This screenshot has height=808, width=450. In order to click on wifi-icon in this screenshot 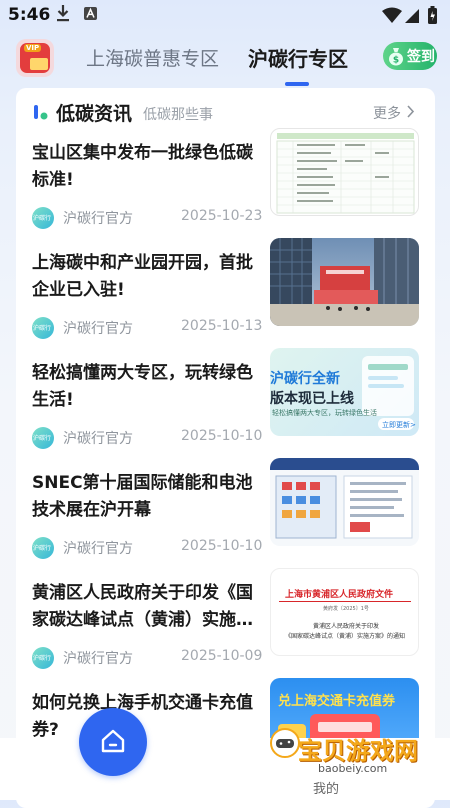, I will do `click(392, 15)`.